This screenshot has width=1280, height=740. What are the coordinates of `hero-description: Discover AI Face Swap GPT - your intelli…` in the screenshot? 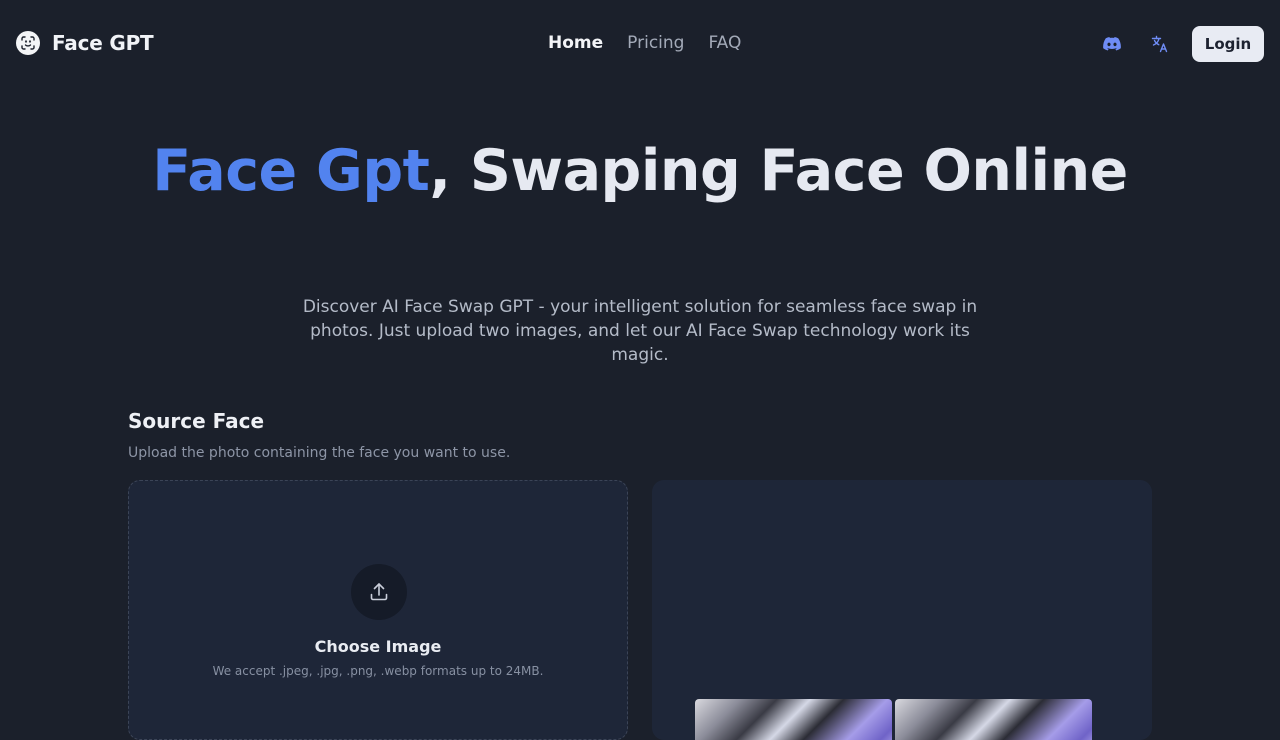 It's located at (640, 331).